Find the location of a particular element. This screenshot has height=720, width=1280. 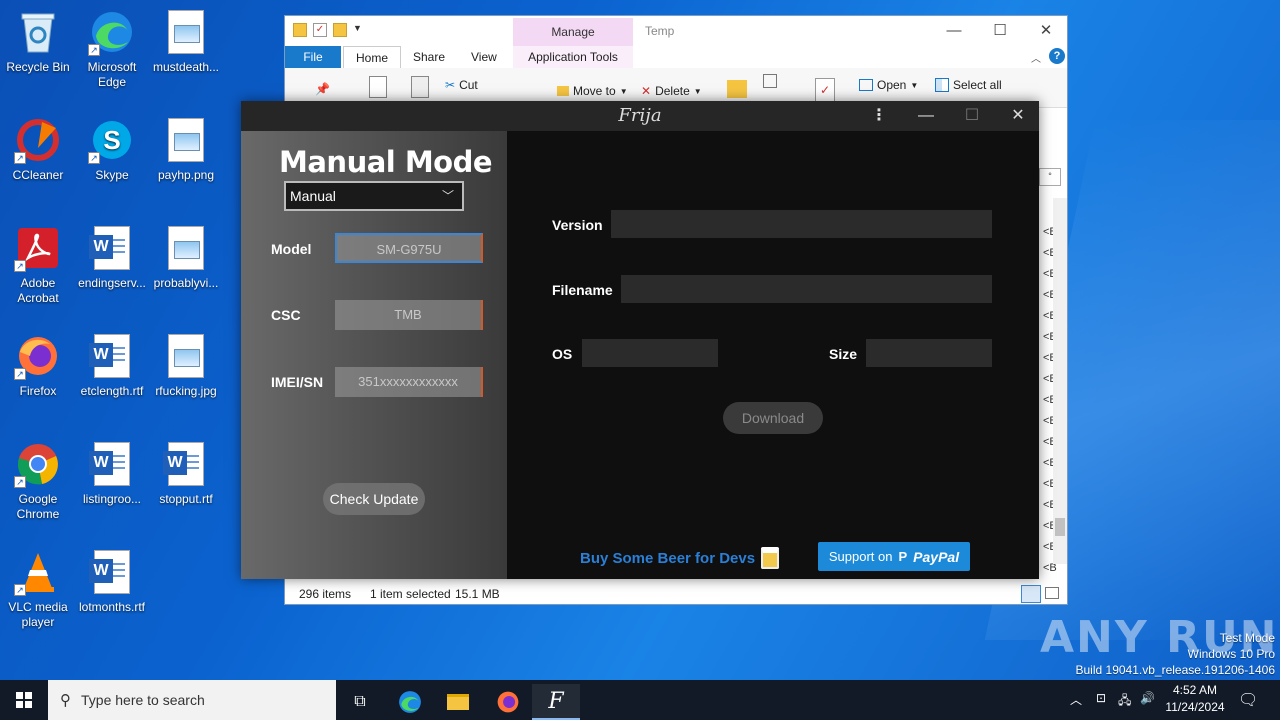

network-device-icon: ⊡ is located at coordinates (1101, 698).